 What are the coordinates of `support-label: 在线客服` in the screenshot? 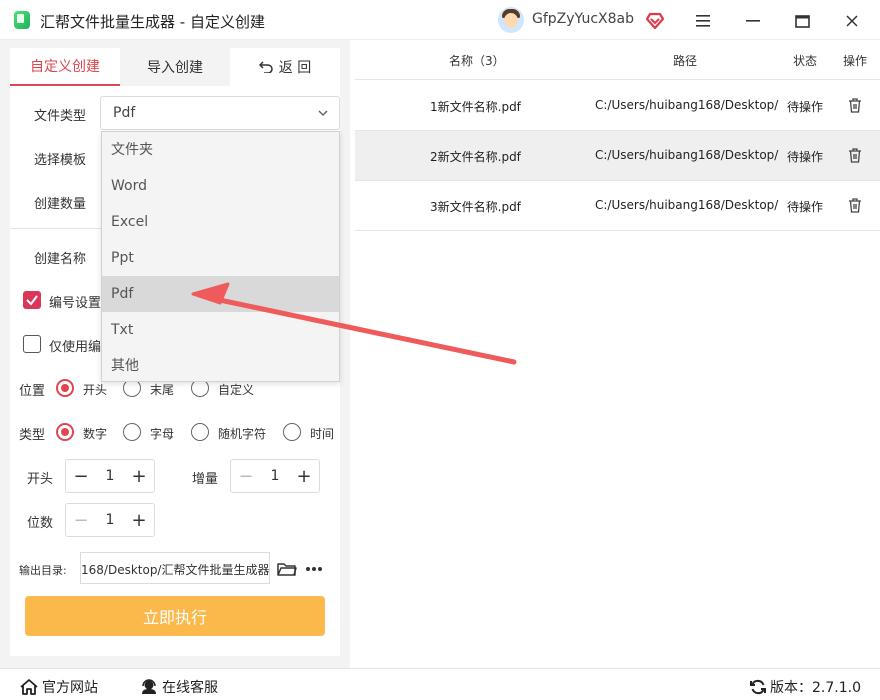 It's located at (190, 688).